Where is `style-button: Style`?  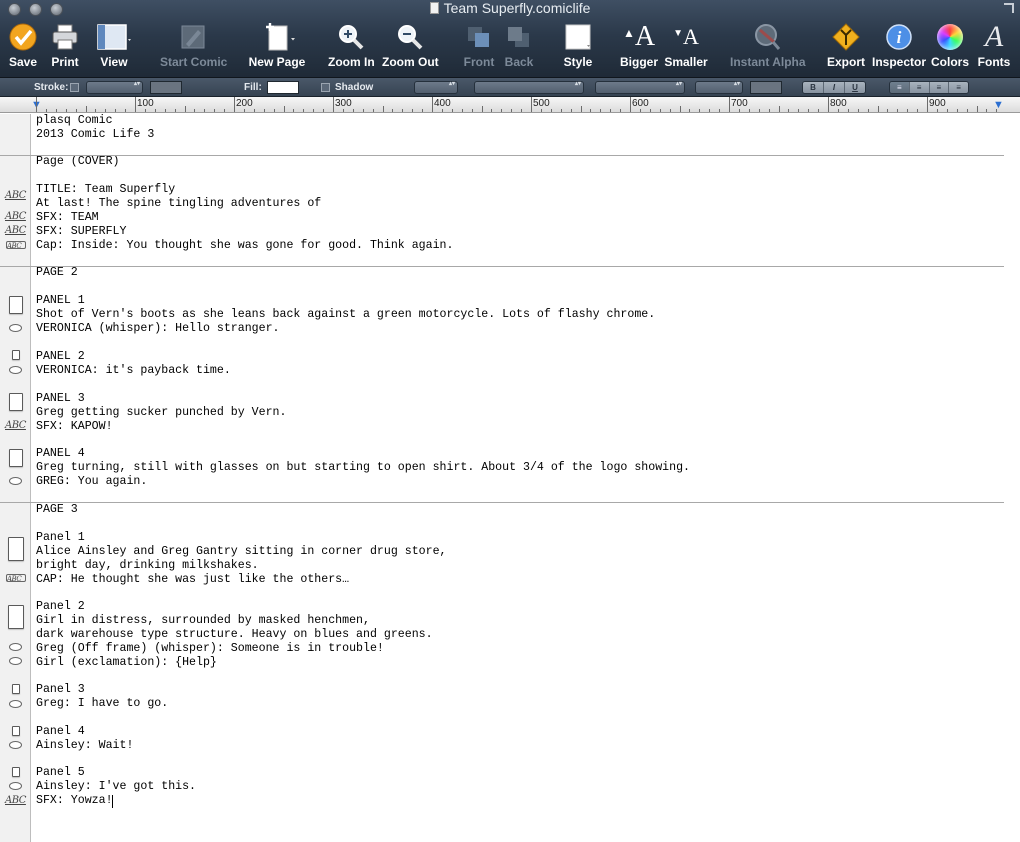
style-button: Style is located at coordinates (578, 46).